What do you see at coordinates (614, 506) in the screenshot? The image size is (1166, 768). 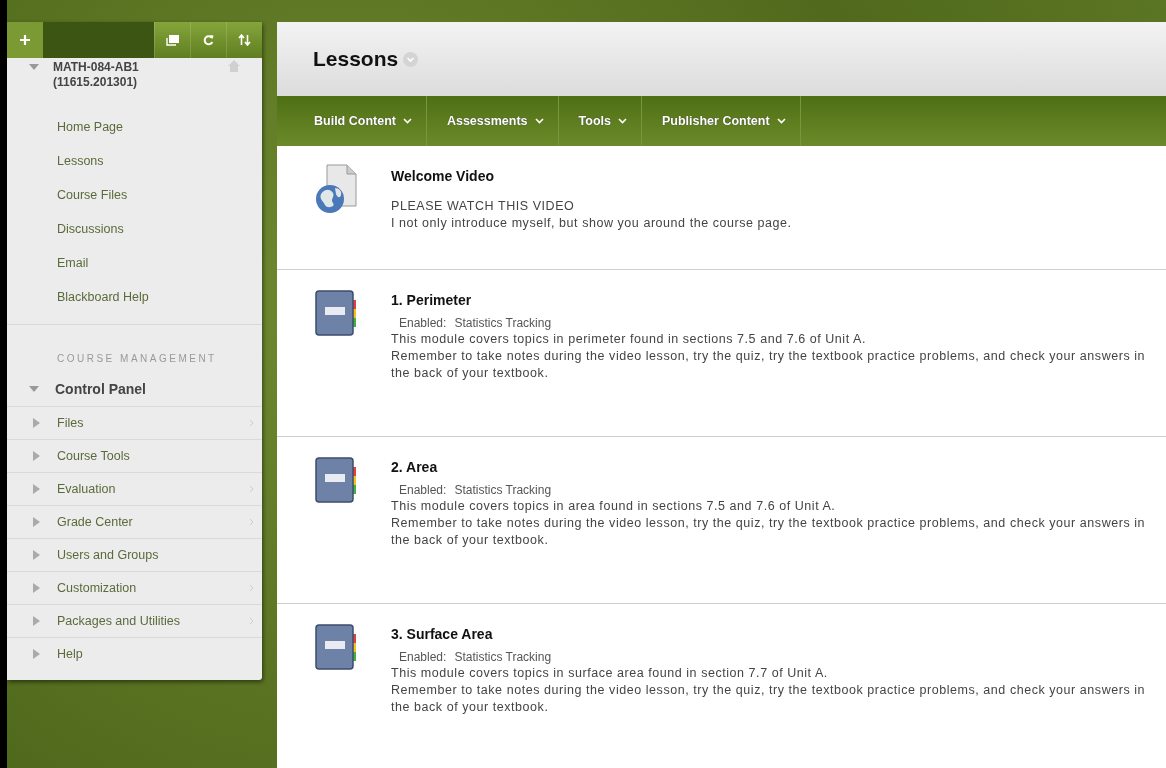 I see `item-description: This module covers topics in area found in sections 7.5 and 7.6 of Unit A.` at bounding box center [614, 506].